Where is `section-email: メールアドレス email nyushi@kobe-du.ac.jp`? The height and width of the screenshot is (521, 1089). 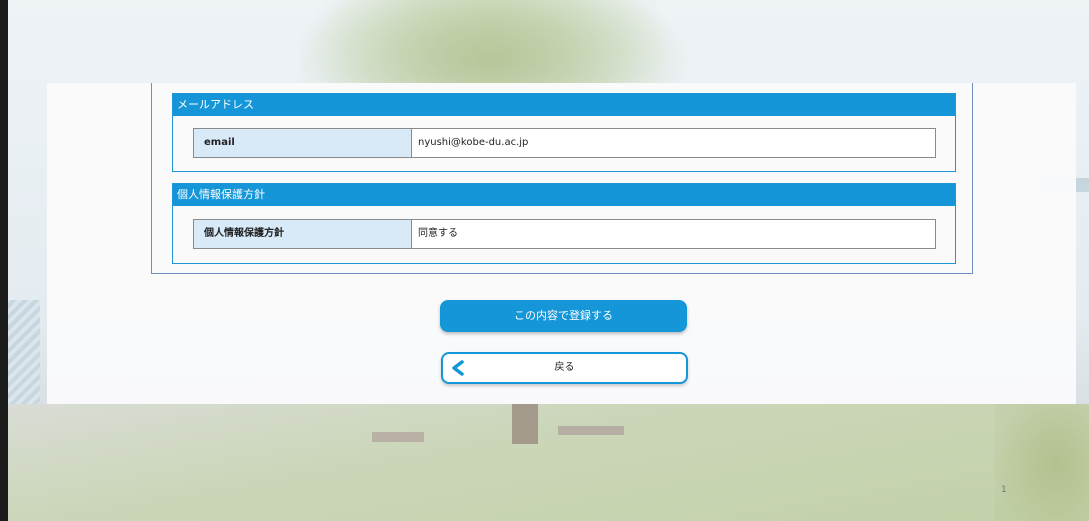 section-email: メールアドレス email nyushi@kobe-du.ac.jp is located at coordinates (564, 132).